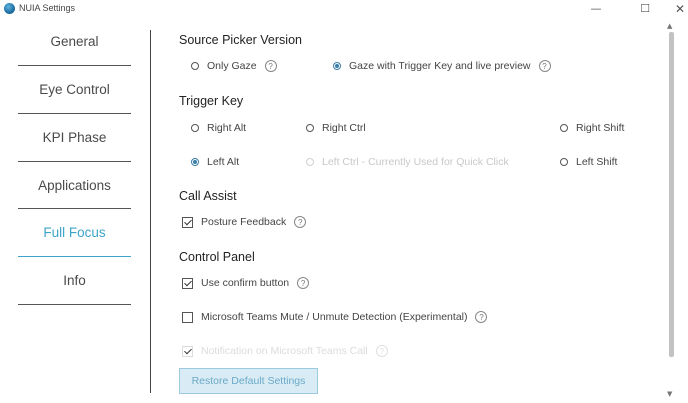  I want to click on checkbox-teams-call-notification, so click(187, 351).